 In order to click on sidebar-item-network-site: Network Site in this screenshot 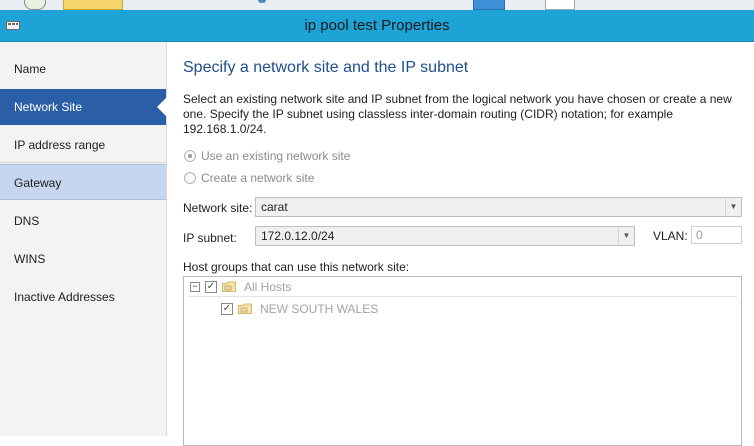, I will do `click(83, 107)`.